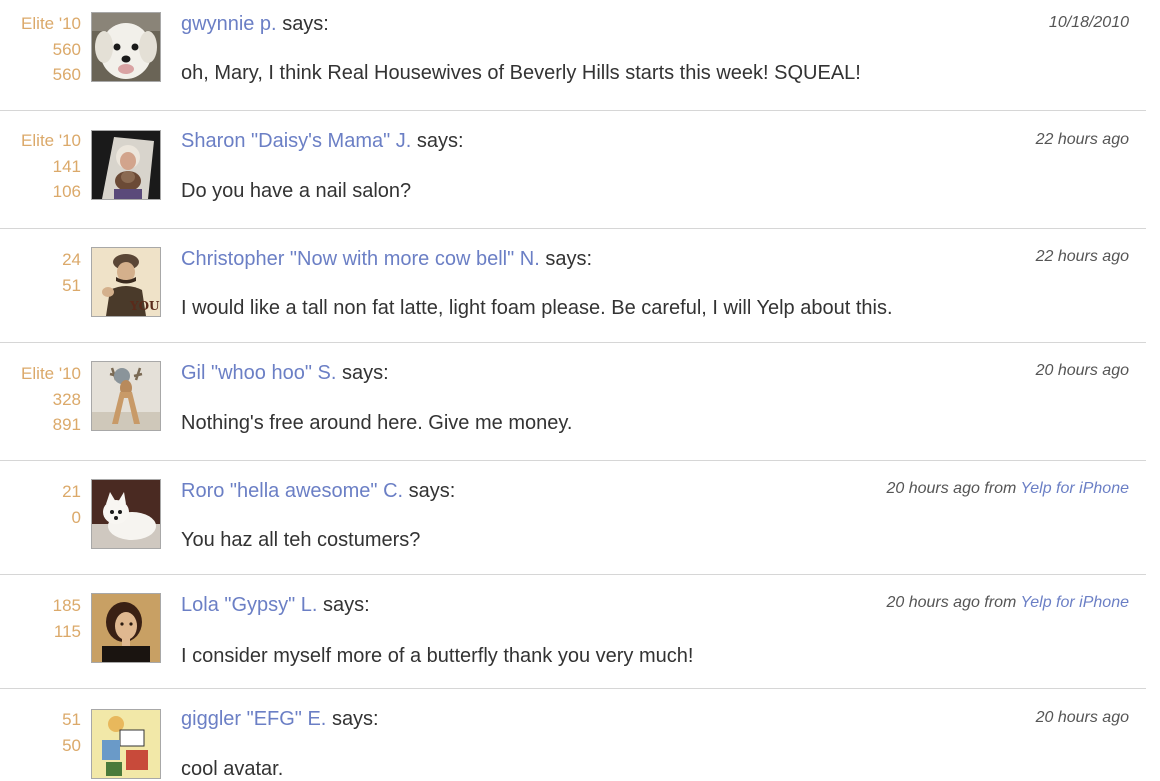 This screenshot has width=1160, height=781. What do you see at coordinates (66, 49) in the screenshot?
I see `friend-count: 560` at bounding box center [66, 49].